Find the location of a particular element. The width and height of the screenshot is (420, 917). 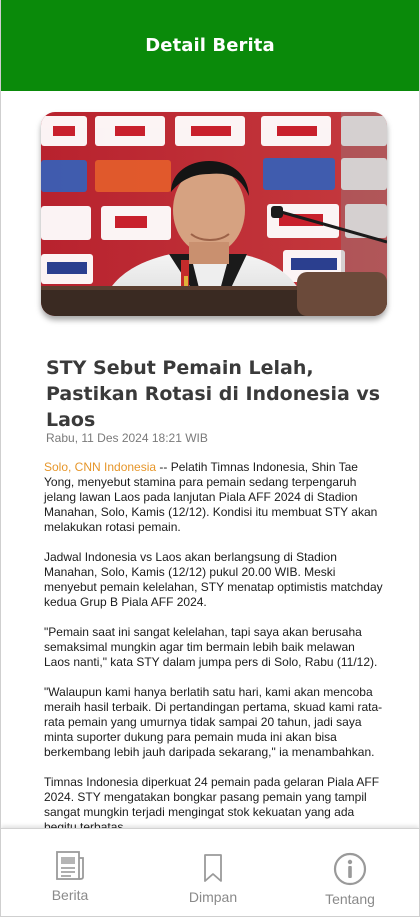

app-bar: Detail Berita is located at coordinates (210, 45).